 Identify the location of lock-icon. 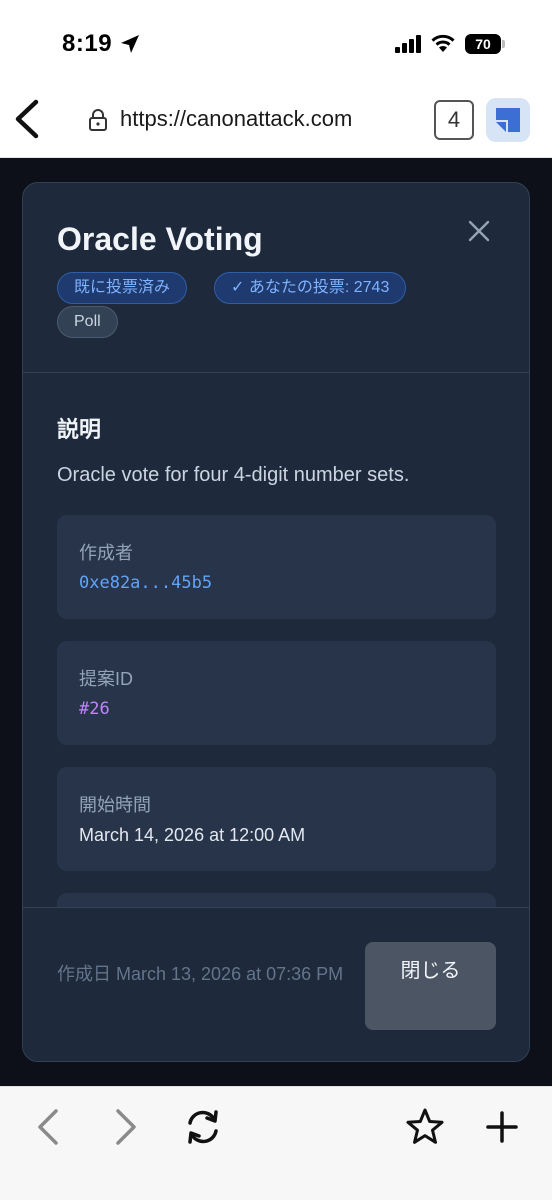
(98, 120).